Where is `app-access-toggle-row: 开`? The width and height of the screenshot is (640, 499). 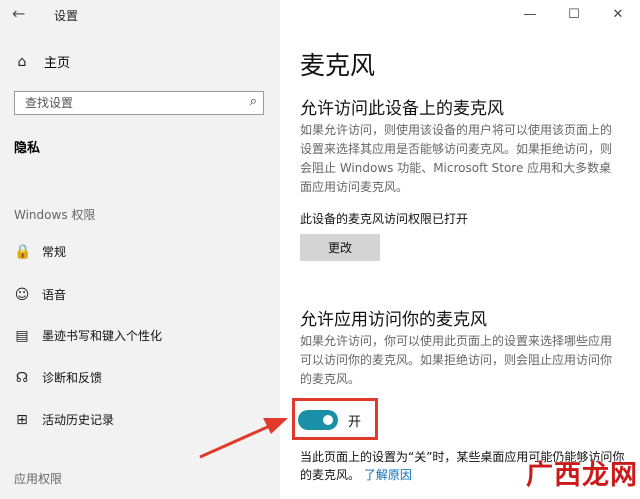
app-access-toggle-row: 开 is located at coordinates (329, 420).